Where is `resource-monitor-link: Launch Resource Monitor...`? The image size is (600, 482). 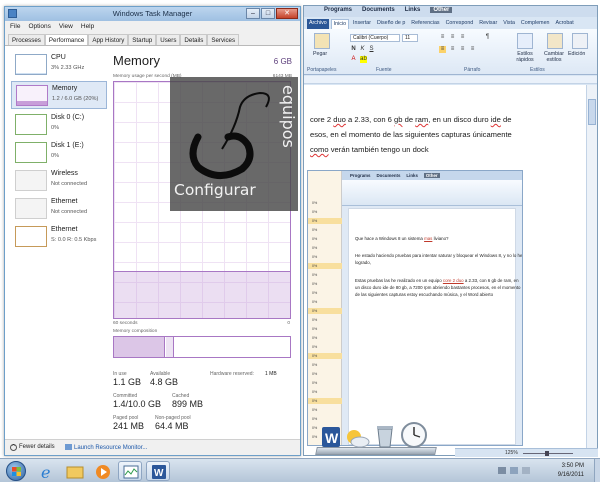
resource-monitor-link: Launch Resource Monitor... is located at coordinates (106, 447).